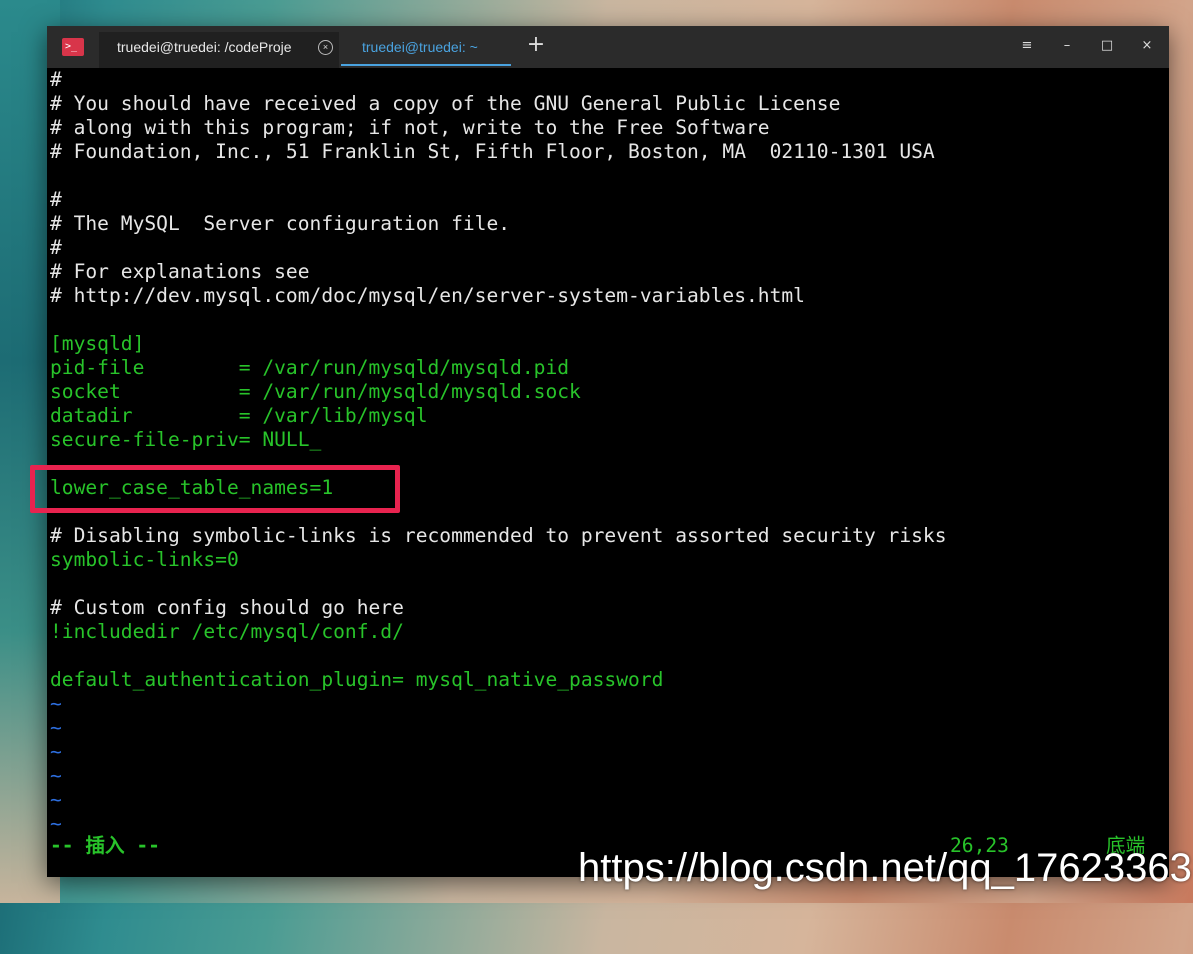  I want to click on terminal-line: datadir = /var/lib/mysql, so click(239, 415).